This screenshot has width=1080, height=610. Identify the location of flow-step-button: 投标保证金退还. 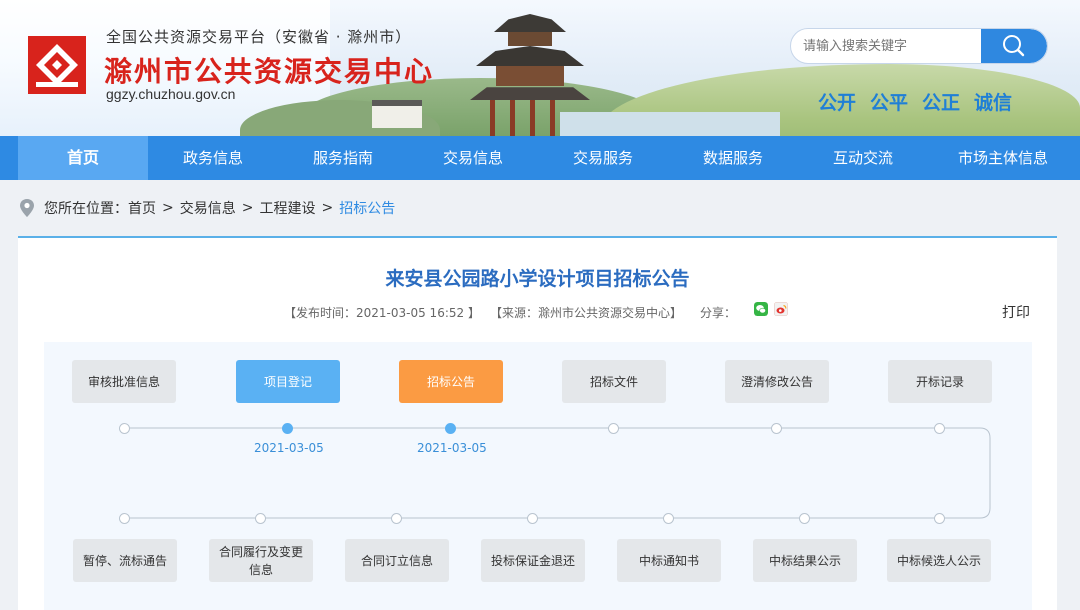
(533, 560).